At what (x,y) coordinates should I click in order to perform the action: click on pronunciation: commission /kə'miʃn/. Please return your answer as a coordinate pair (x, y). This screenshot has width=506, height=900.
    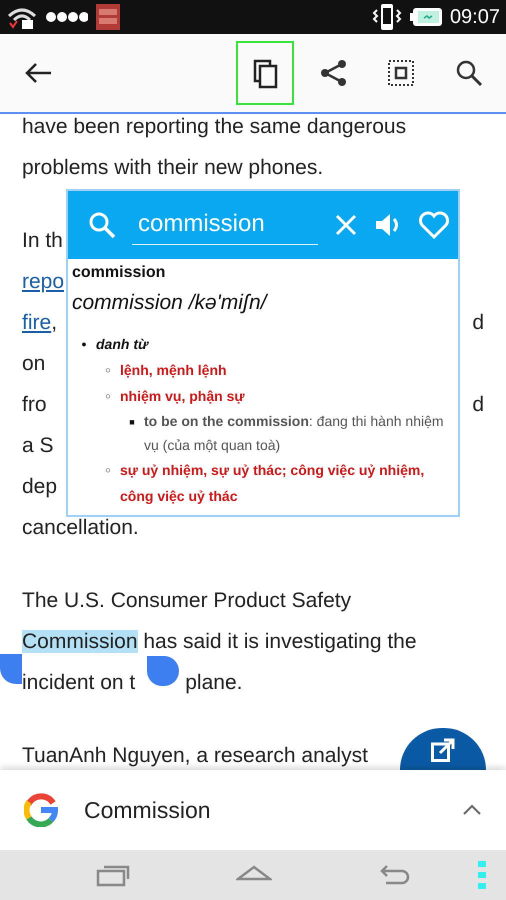
    Looking at the image, I should click on (171, 303).